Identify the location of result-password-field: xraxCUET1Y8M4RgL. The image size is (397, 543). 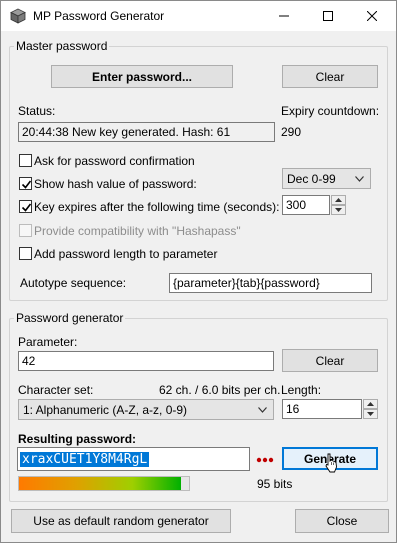
(133, 459).